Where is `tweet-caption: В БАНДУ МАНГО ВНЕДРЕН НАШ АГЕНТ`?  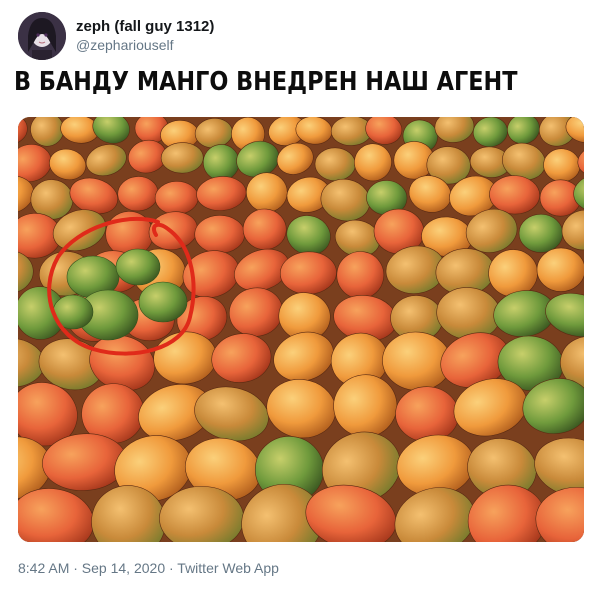
tweet-caption: В БАНДУ МАНГО ВНЕДРЕН НАШ АГЕНТ is located at coordinates (266, 82).